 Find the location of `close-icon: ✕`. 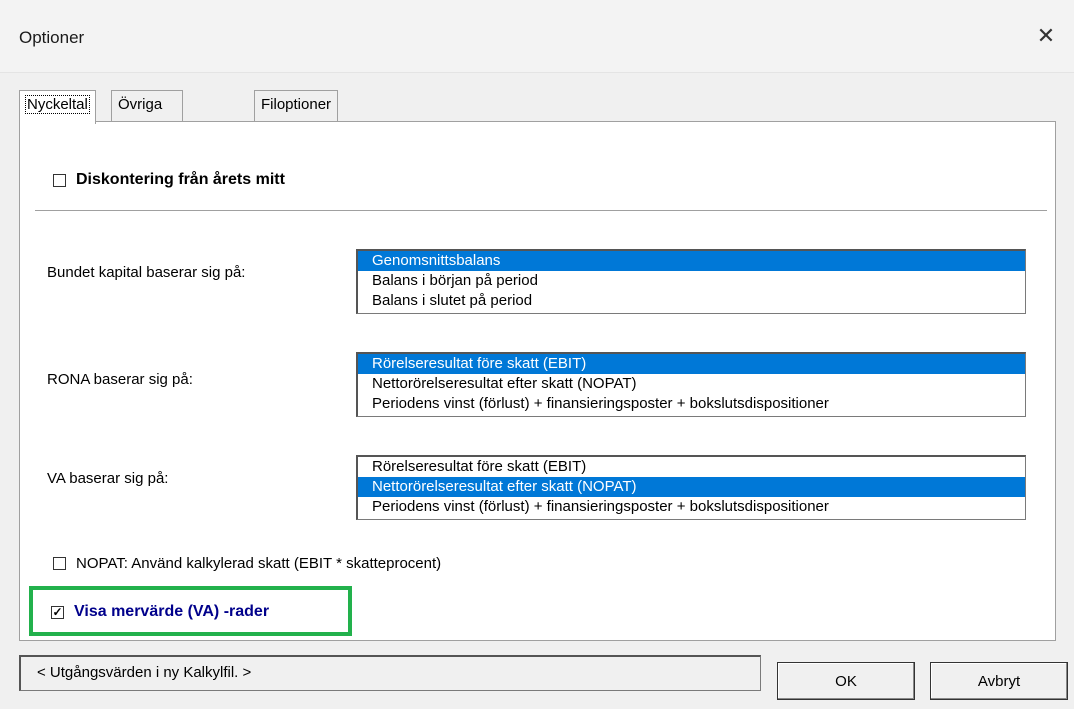

close-icon: ✕ is located at coordinates (1046, 36).